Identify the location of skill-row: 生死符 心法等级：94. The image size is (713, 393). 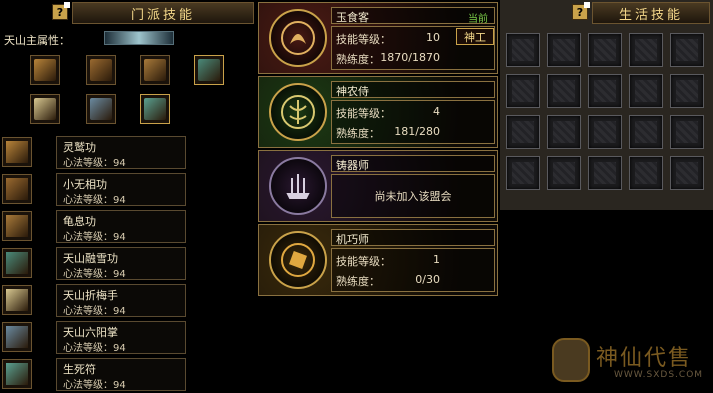
(94, 374).